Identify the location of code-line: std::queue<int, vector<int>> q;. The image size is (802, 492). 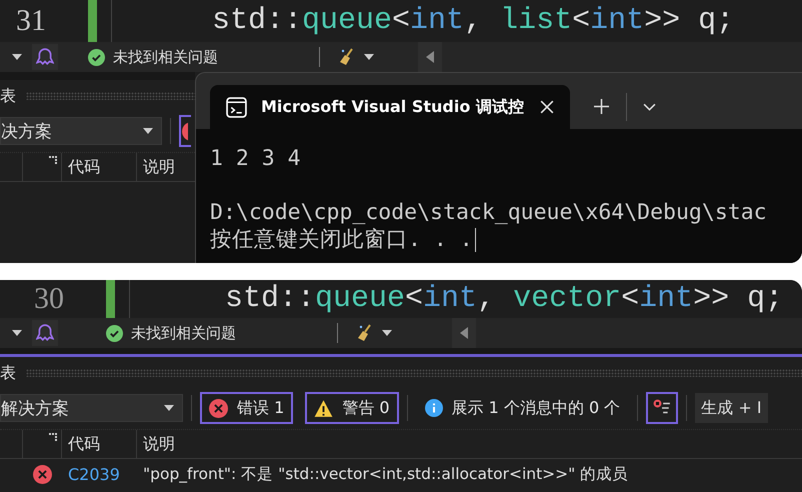
(504, 299).